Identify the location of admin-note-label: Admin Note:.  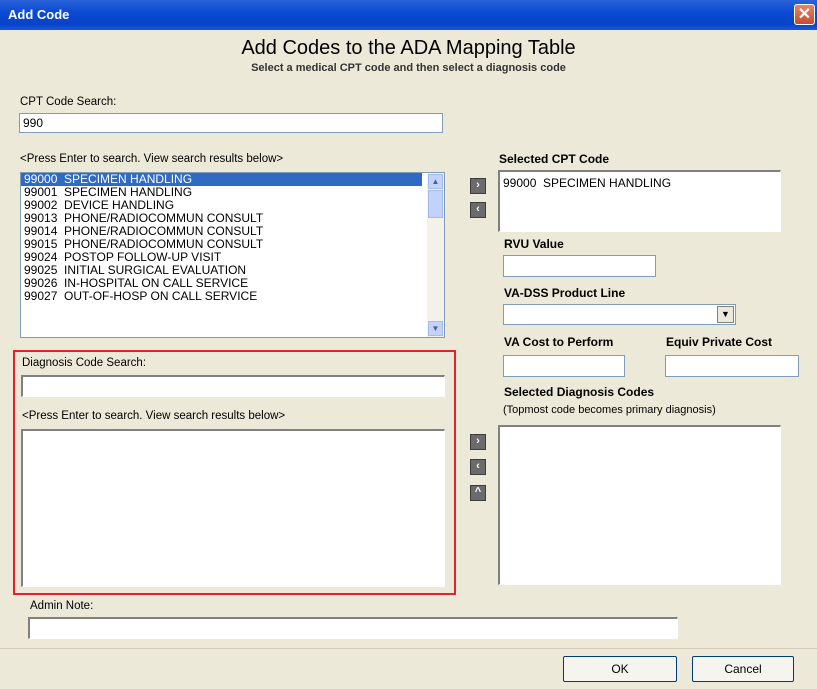
(62, 606).